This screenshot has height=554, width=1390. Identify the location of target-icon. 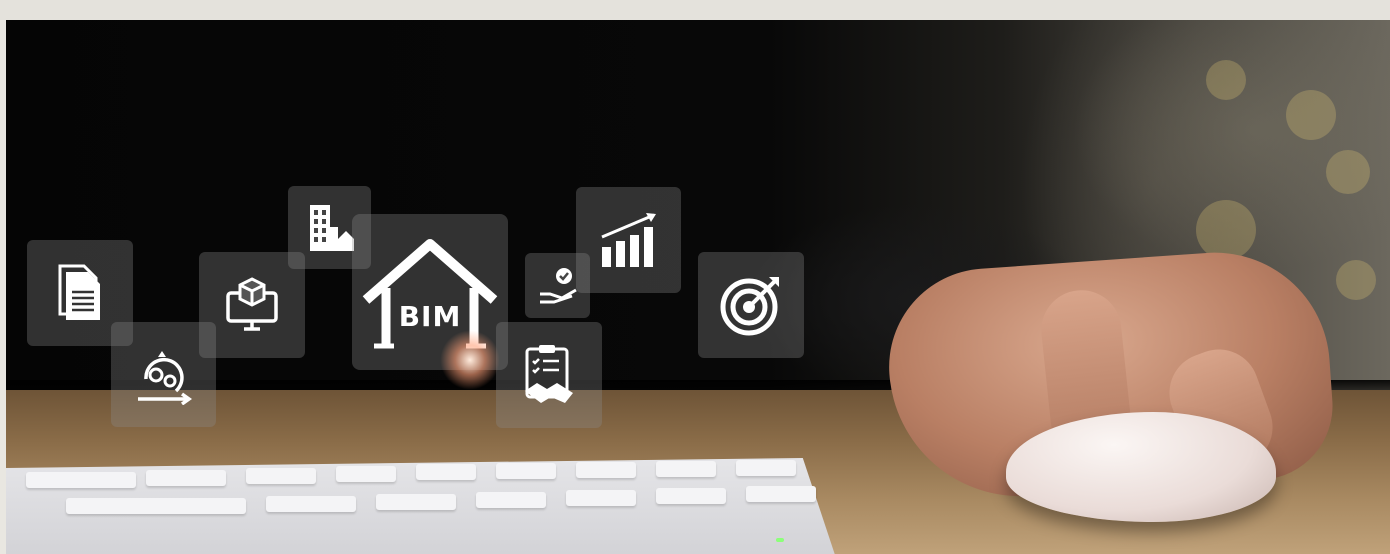
(751, 305).